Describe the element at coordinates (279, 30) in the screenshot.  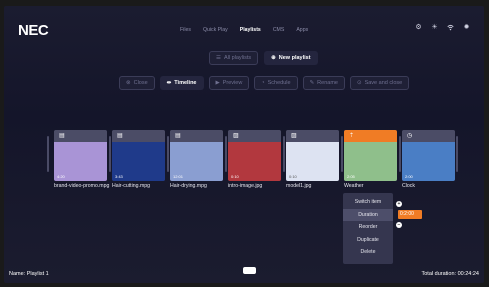
I see `nav-cms: CMS` at that location.